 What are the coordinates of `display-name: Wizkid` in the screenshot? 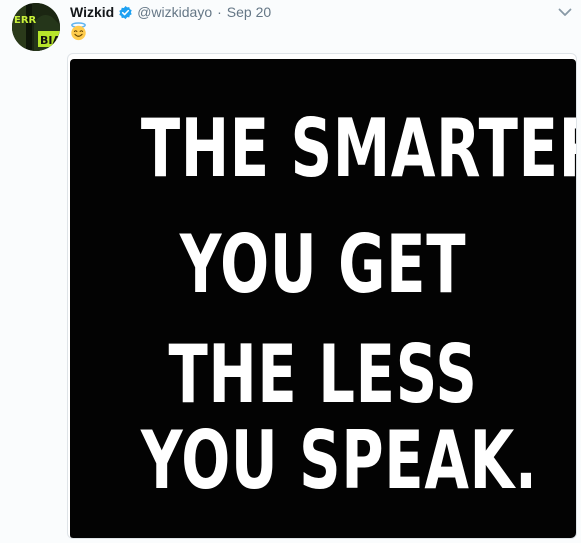 It's located at (92, 12).